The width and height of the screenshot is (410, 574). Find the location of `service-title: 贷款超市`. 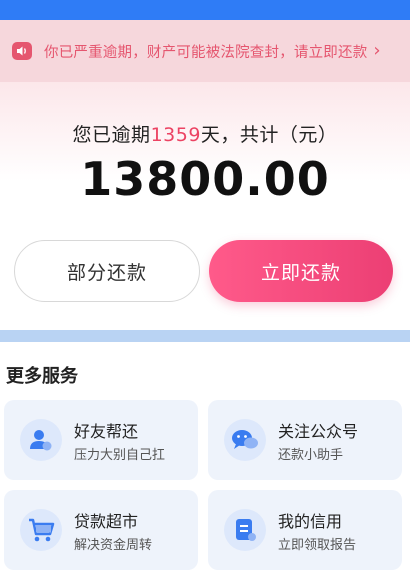

service-title: 贷款超市 is located at coordinates (106, 521).